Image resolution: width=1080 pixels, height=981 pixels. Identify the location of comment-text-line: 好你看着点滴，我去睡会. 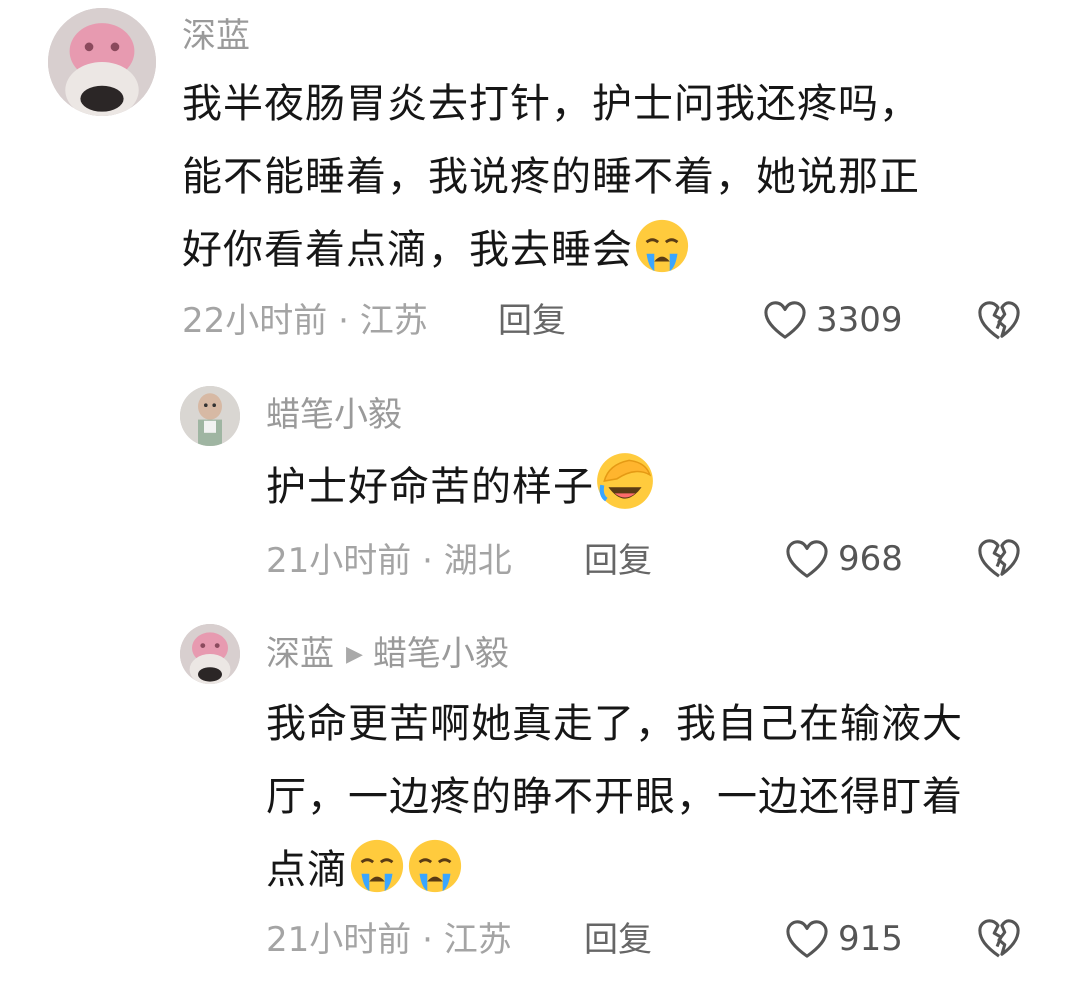
(612, 250).